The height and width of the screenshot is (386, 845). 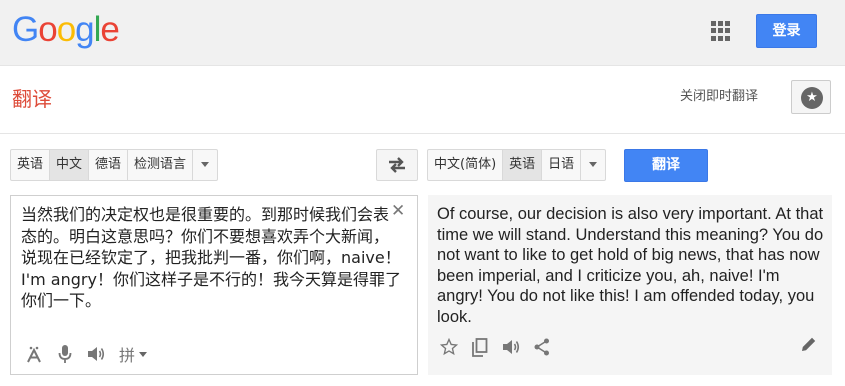 I want to click on logo-letter: g, so click(x=84, y=29).